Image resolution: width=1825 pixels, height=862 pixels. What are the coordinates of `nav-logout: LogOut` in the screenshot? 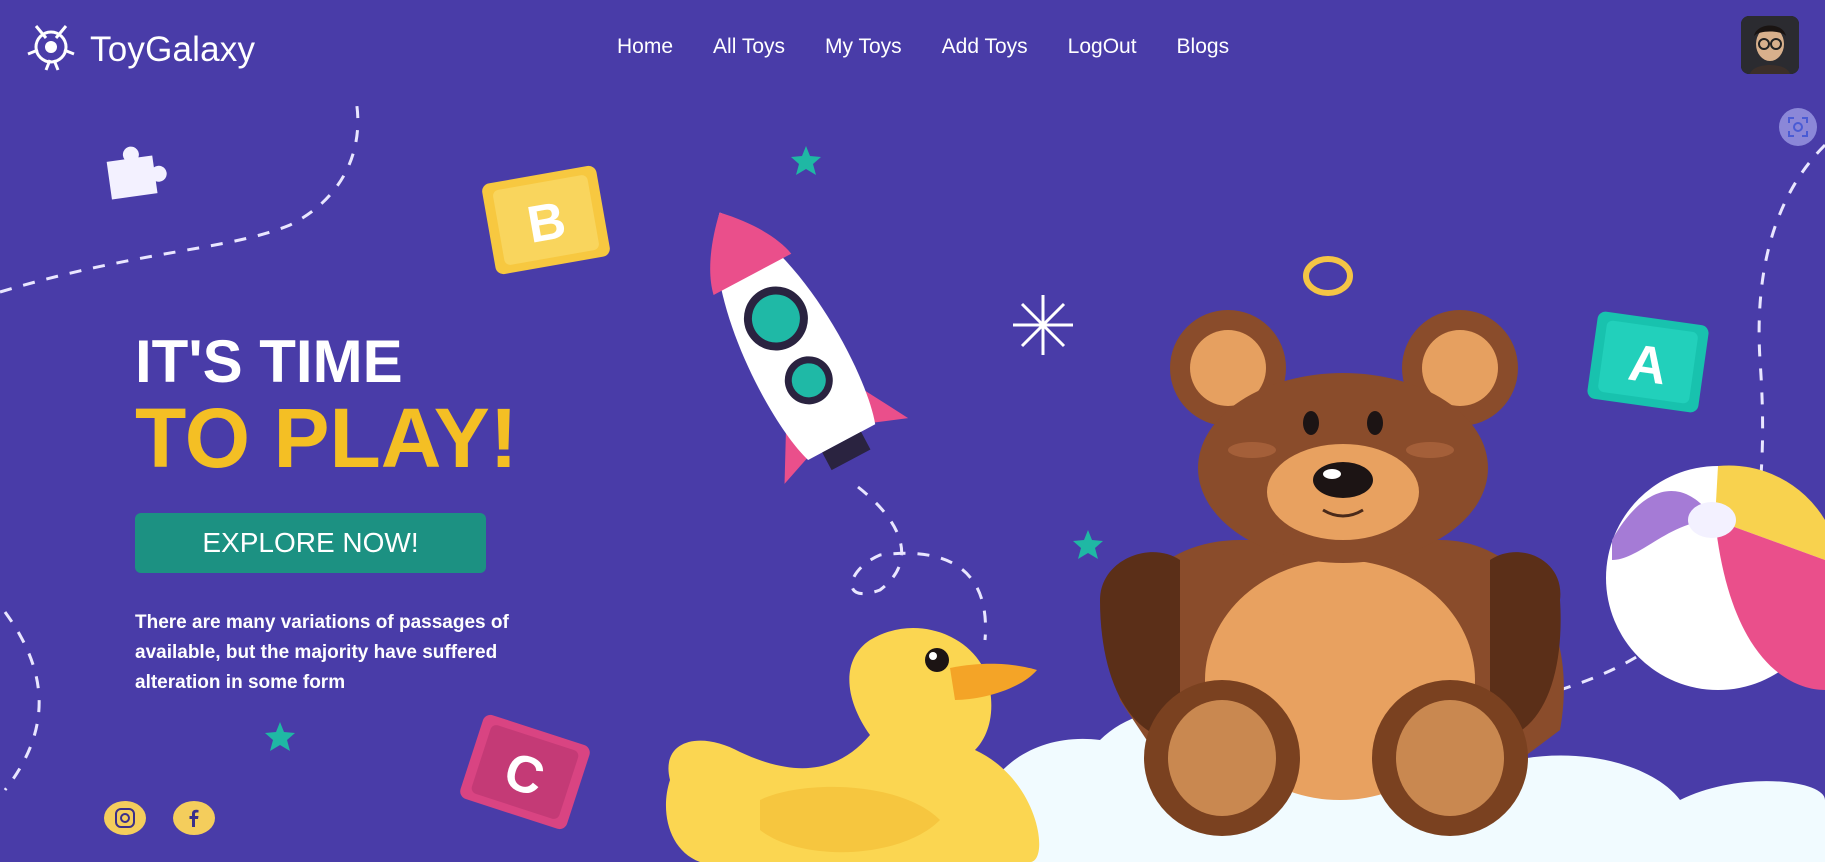 It's located at (1102, 47).